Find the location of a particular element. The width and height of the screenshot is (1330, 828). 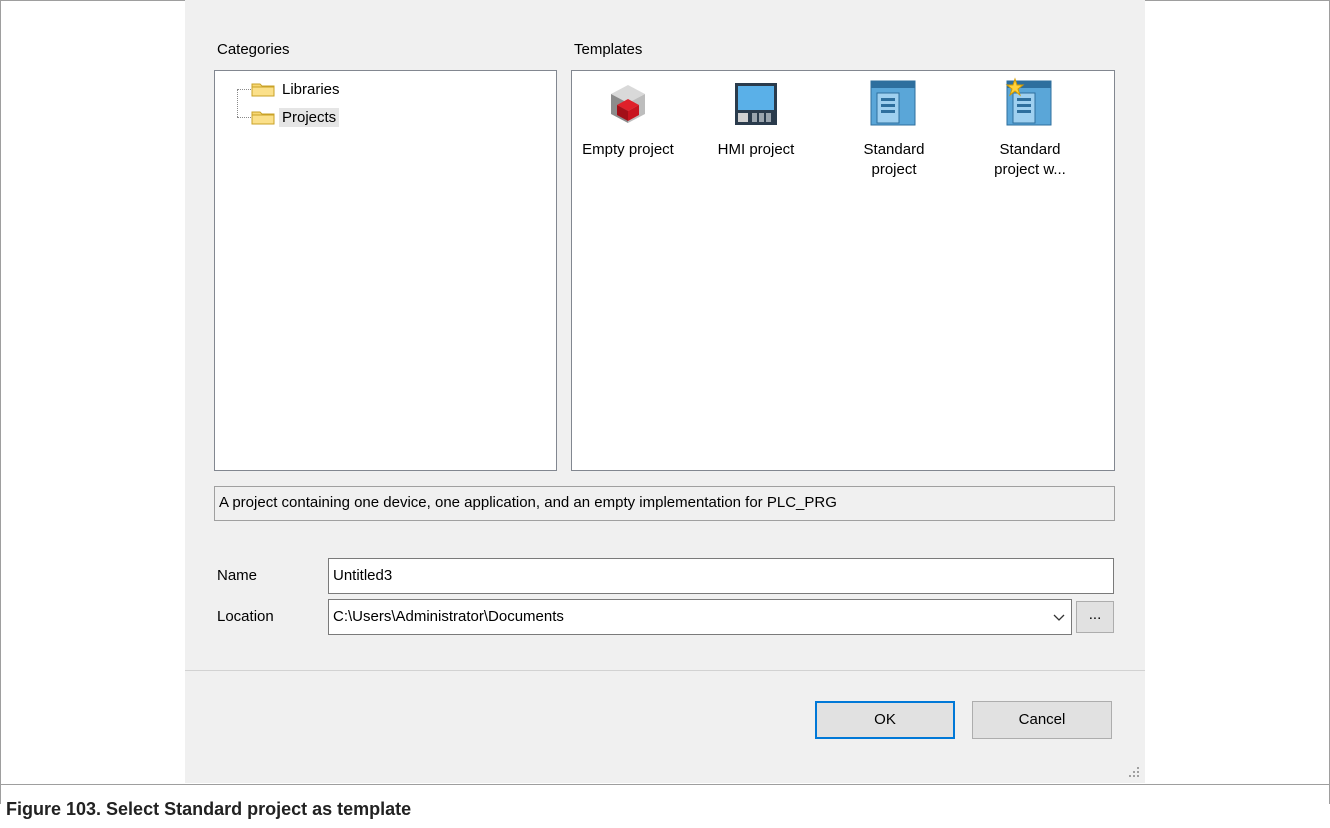

location-value: C:\Users\Administrator\Documents is located at coordinates (448, 616).